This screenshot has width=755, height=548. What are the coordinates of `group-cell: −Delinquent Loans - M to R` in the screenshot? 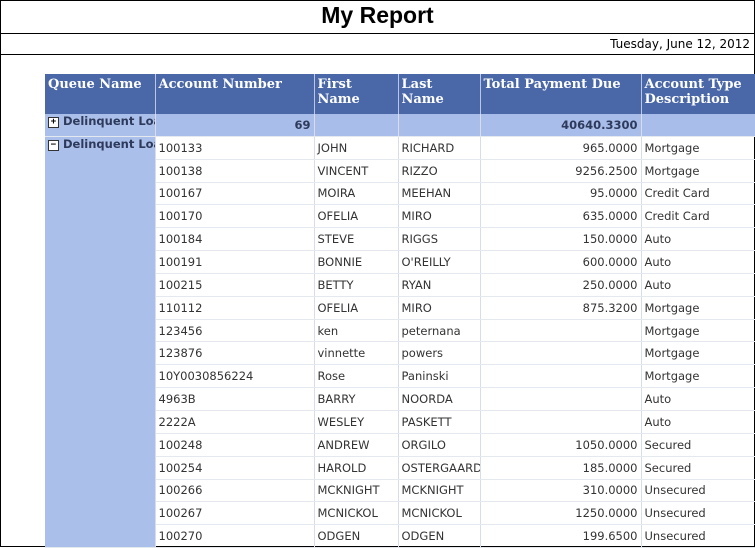 It's located at (100, 342).